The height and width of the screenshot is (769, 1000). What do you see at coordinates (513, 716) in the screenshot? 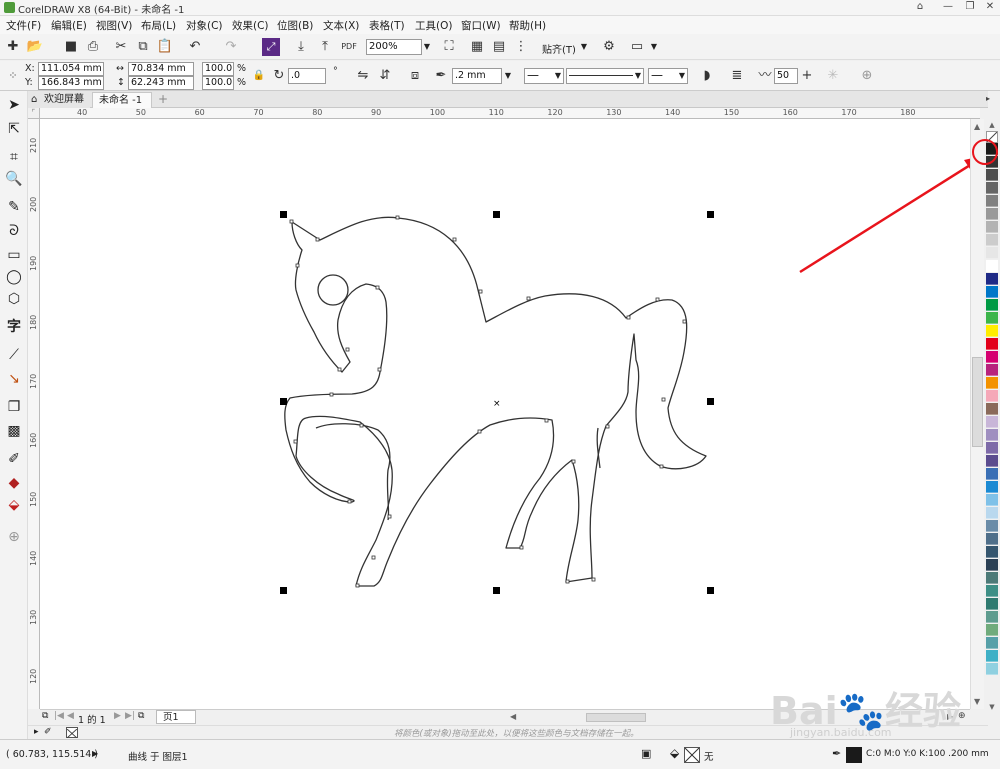
I see `hscroll-left-icon: ◀` at bounding box center [513, 716].